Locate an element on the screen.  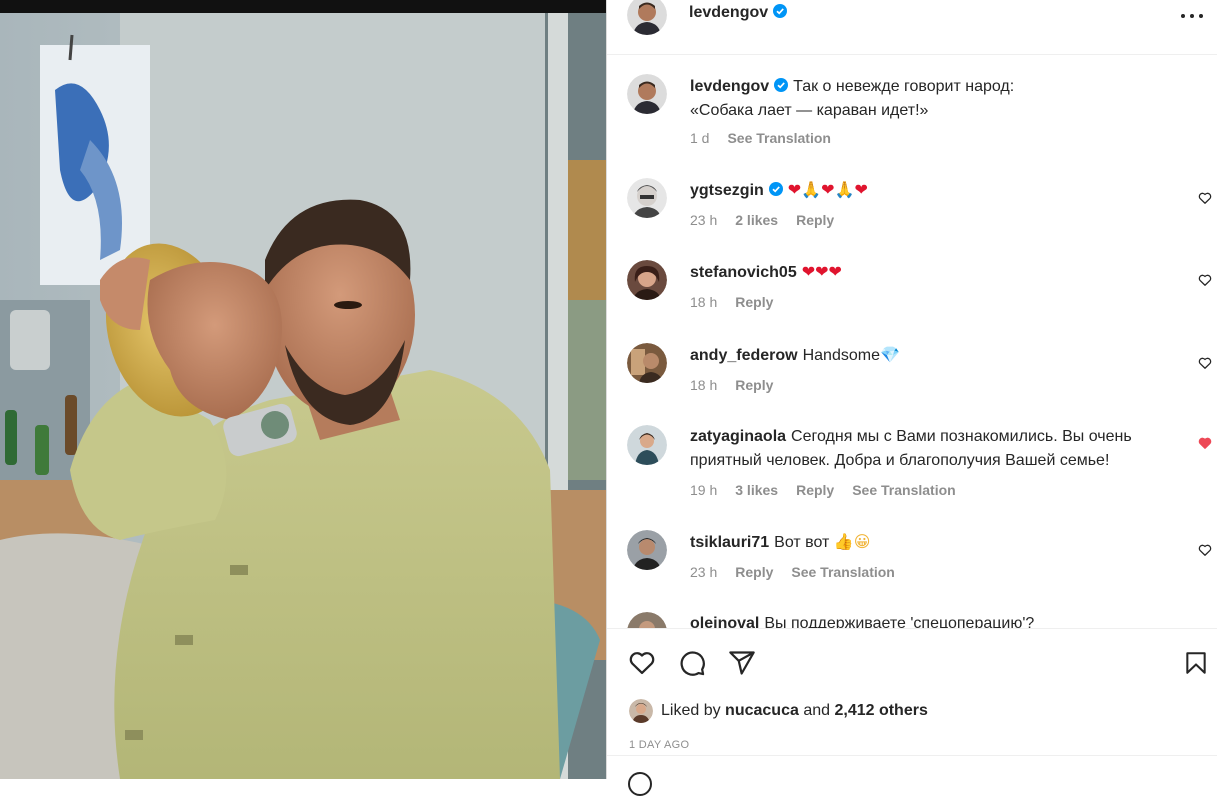
likes-others-count: 2,412 others is located at coordinates (880, 711).